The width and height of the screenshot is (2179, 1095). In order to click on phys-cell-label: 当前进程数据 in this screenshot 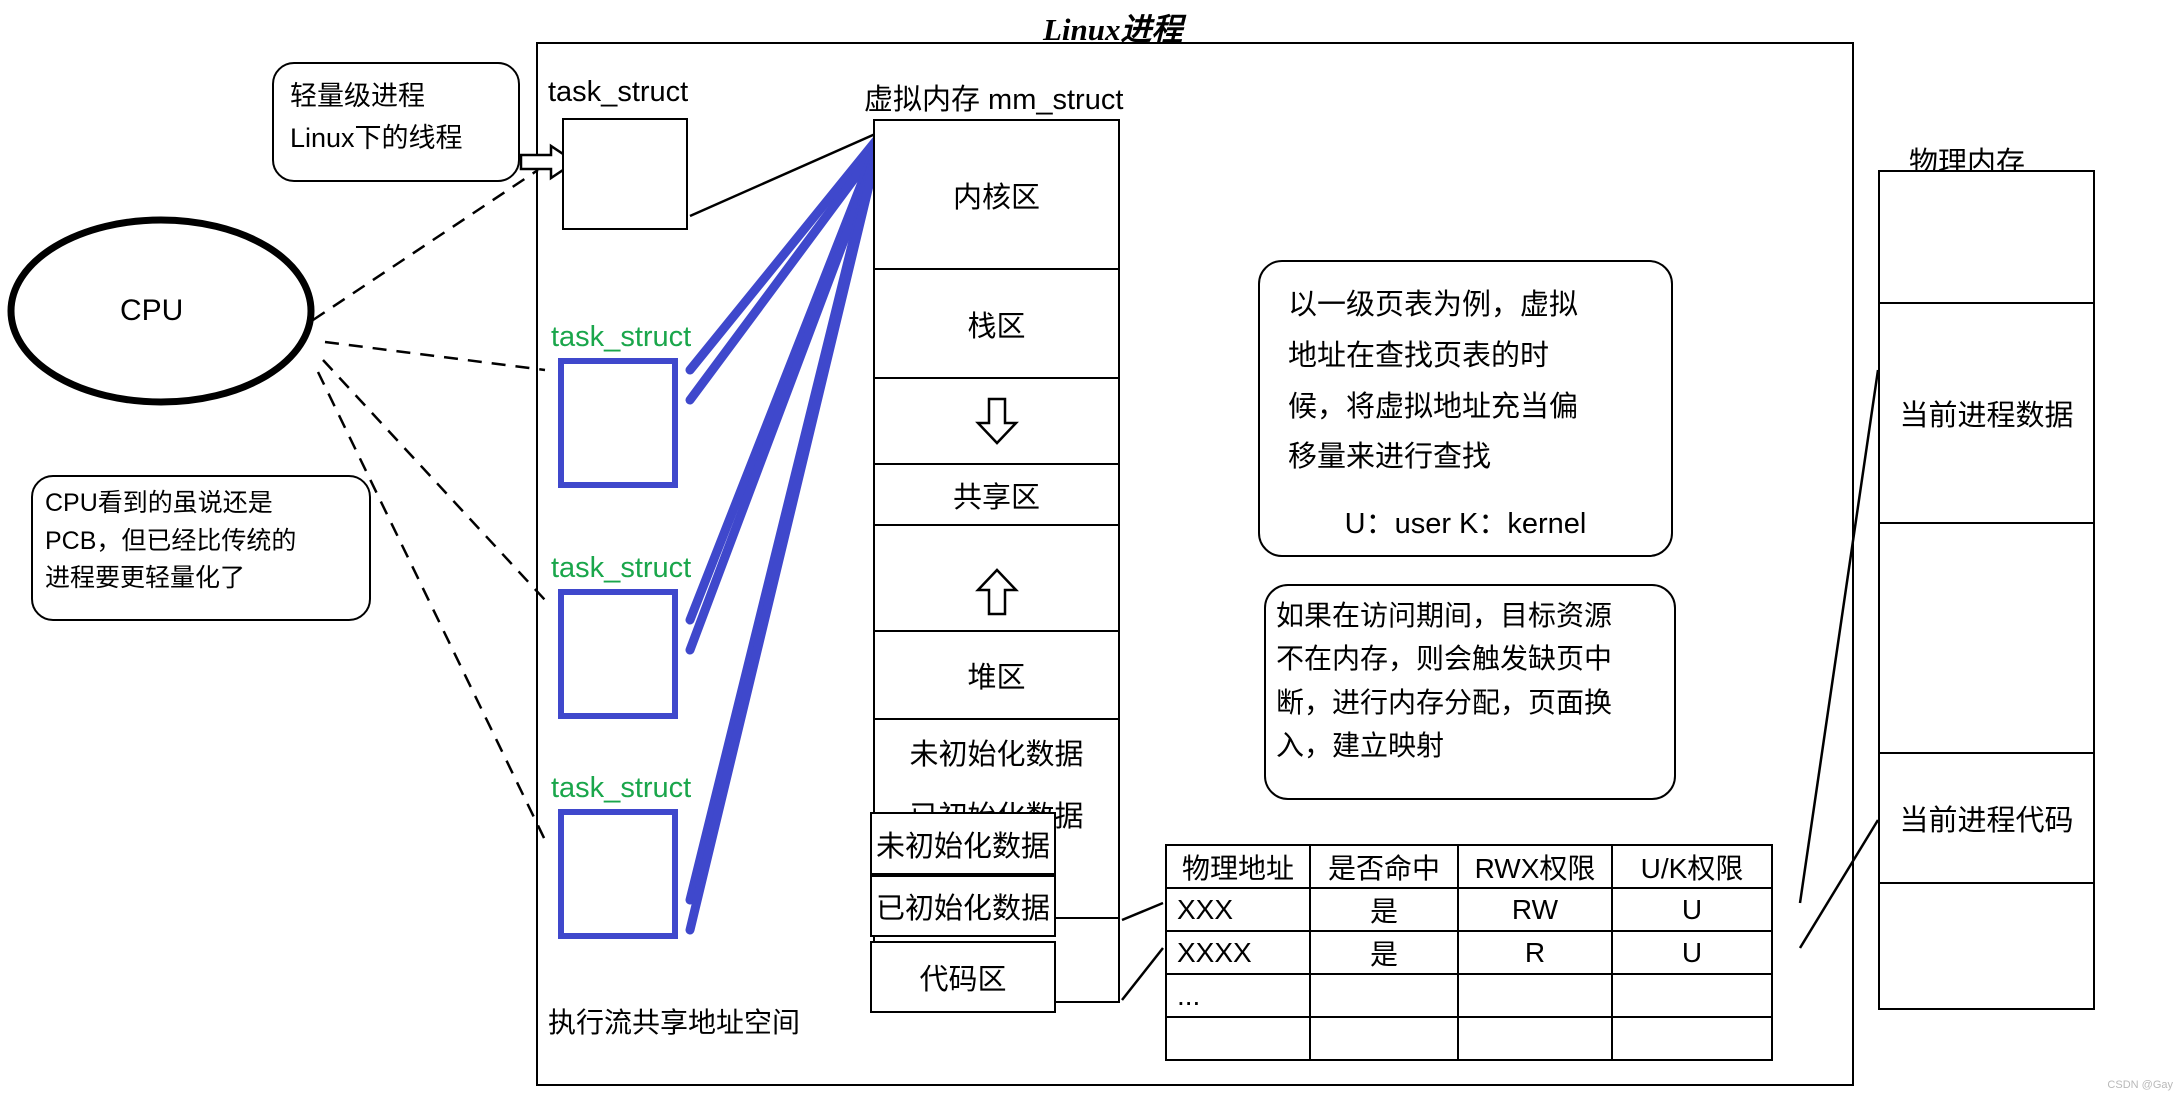, I will do `click(1986, 416)`.